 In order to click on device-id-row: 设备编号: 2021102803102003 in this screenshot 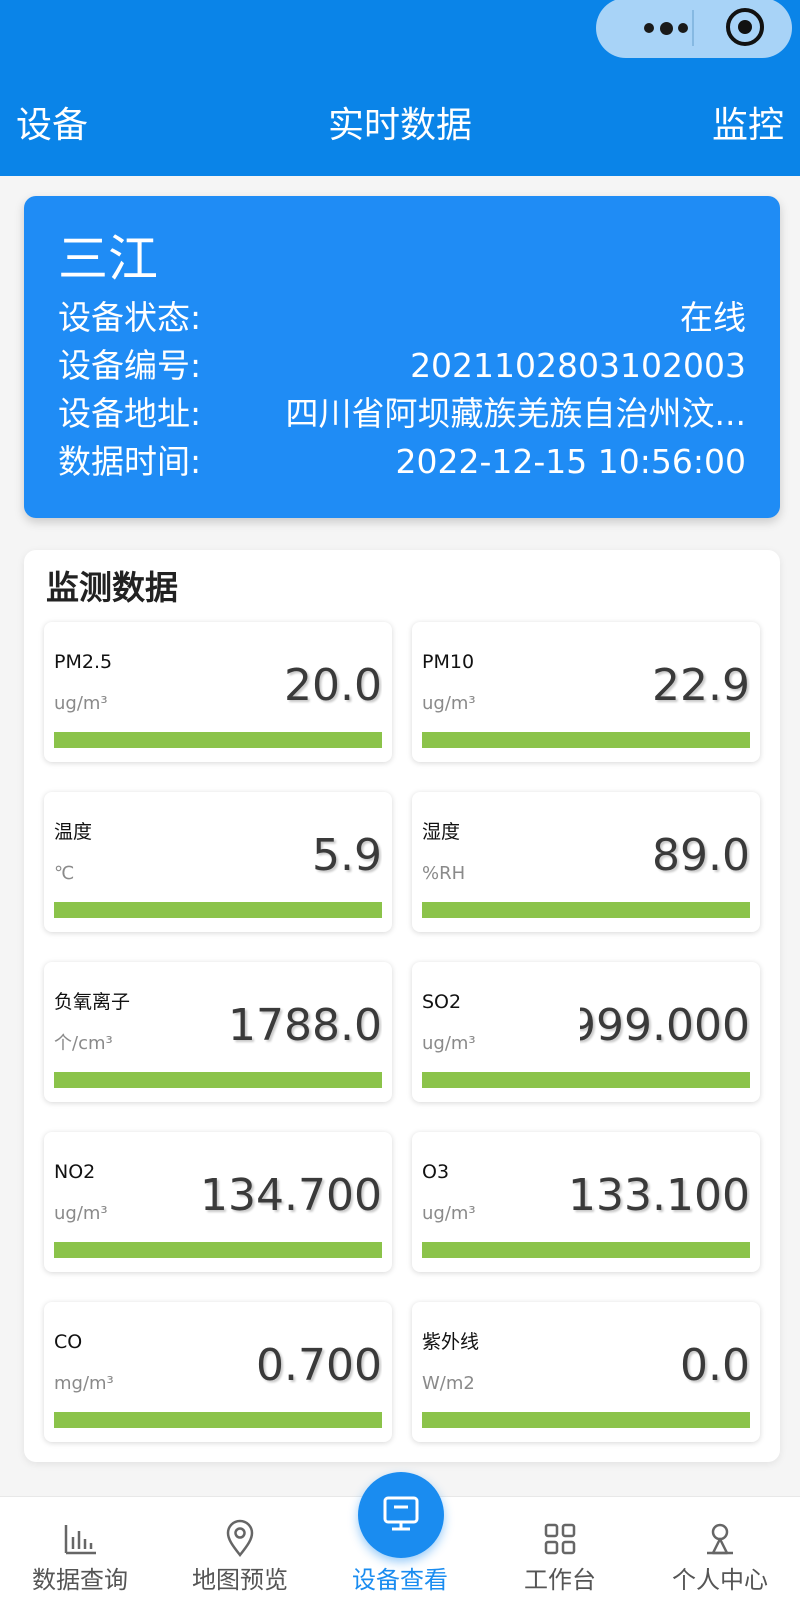, I will do `click(402, 366)`.